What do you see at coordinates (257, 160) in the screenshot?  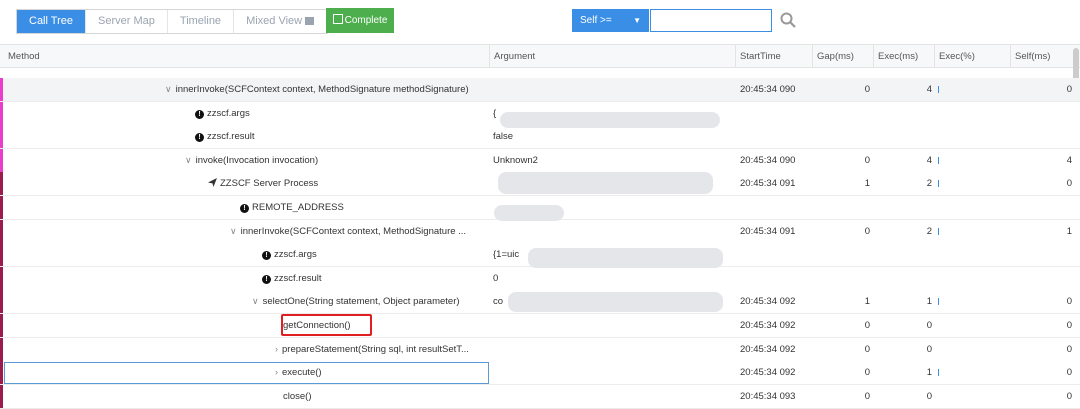 I see `method-label: invoke(Invocation invocation)` at bounding box center [257, 160].